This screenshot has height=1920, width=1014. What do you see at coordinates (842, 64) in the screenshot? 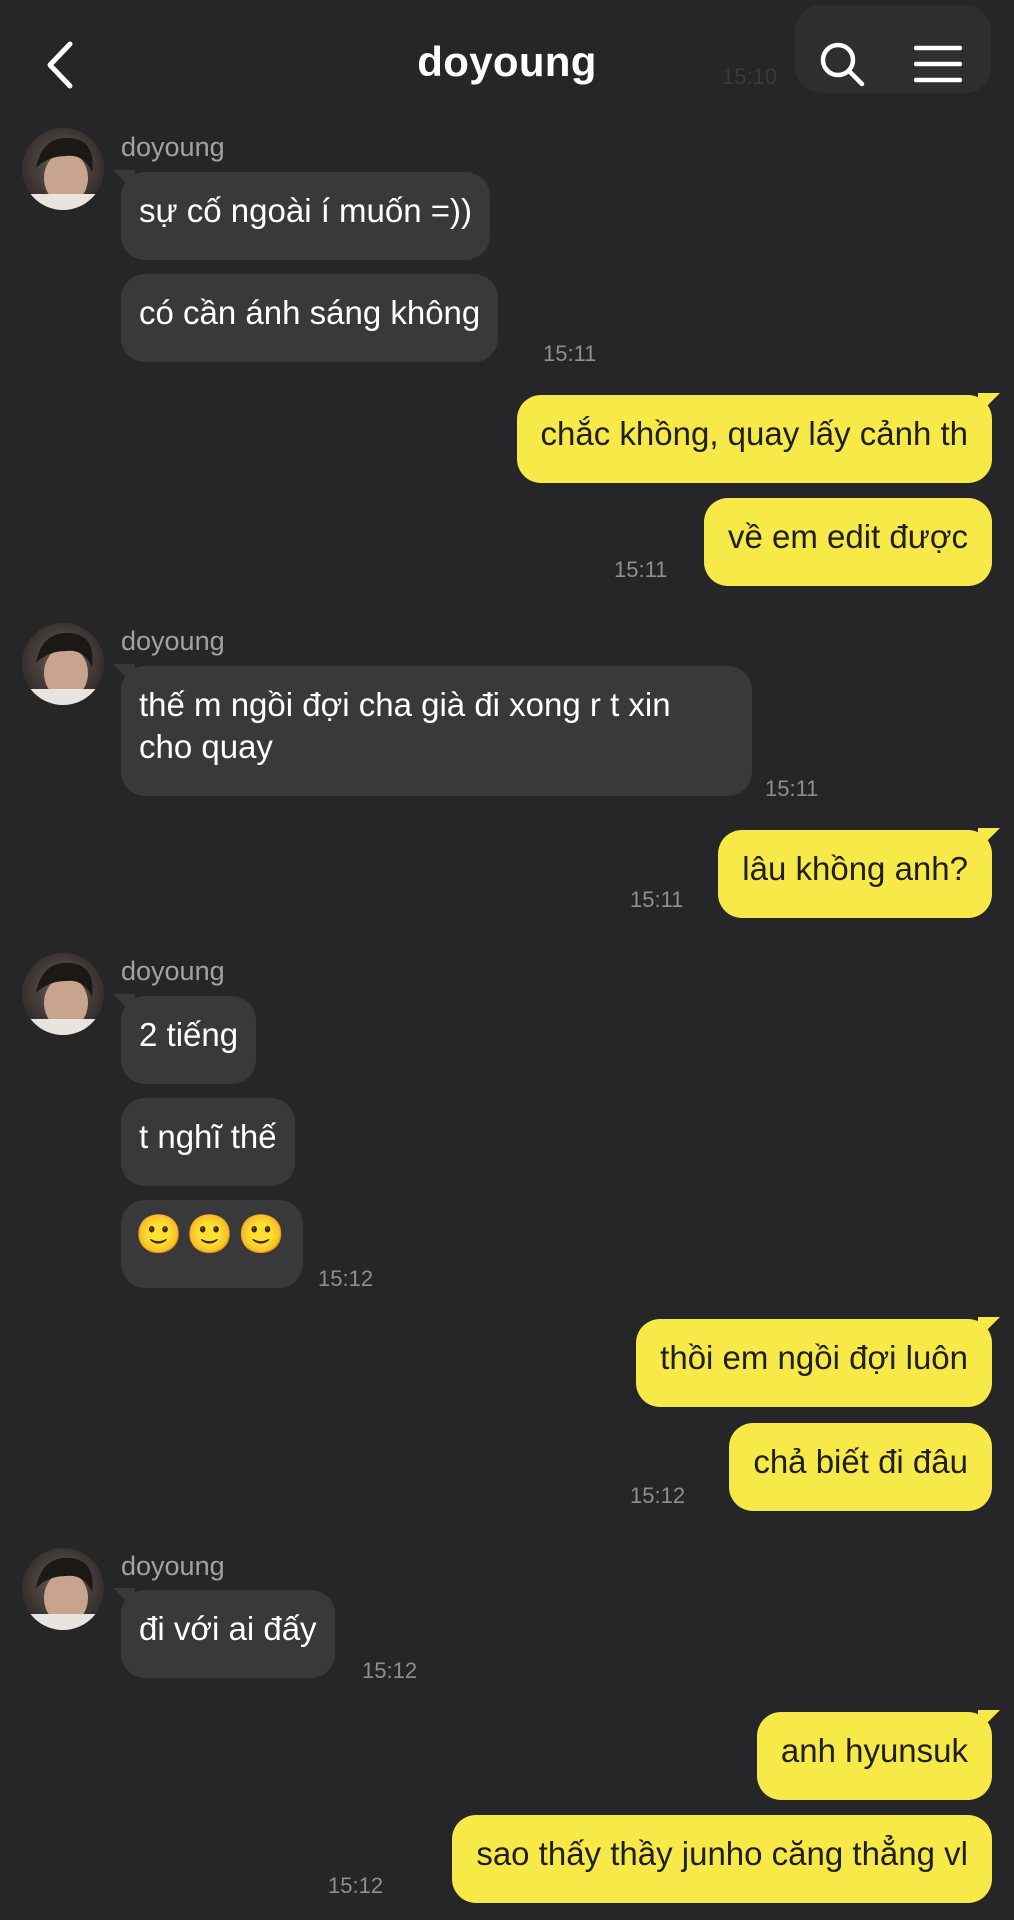
I see `search-icon` at bounding box center [842, 64].